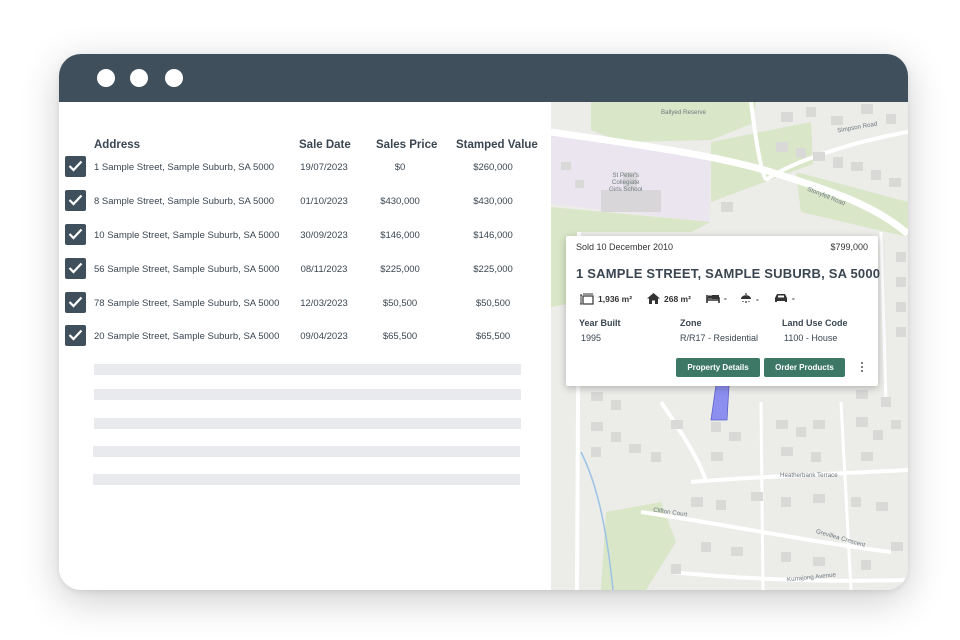 This screenshot has height=640, width=960. Describe the element at coordinates (324, 269) in the screenshot. I see `cell-sale-date: 08/11/2023` at that location.